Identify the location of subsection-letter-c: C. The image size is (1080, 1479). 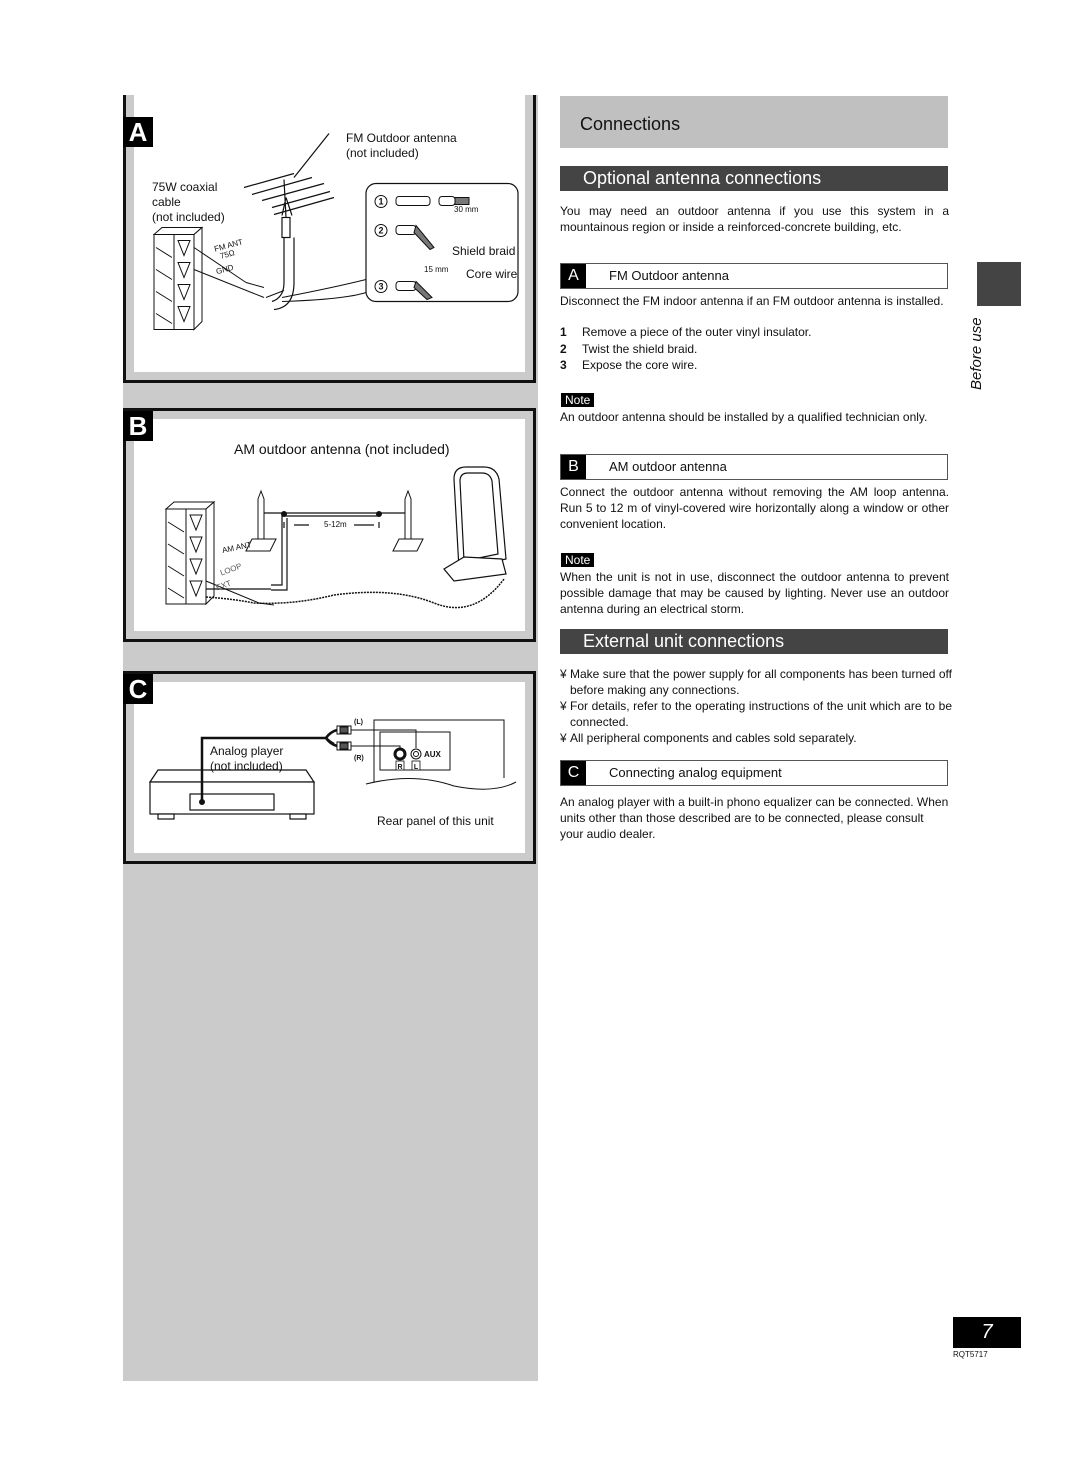
(573, 773).